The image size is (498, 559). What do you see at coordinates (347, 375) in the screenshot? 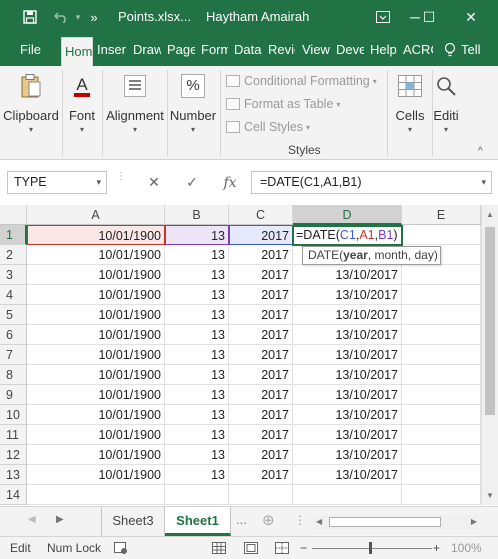
I see `cell-d8: 13/10/2017` at bounding box center [347, 375].